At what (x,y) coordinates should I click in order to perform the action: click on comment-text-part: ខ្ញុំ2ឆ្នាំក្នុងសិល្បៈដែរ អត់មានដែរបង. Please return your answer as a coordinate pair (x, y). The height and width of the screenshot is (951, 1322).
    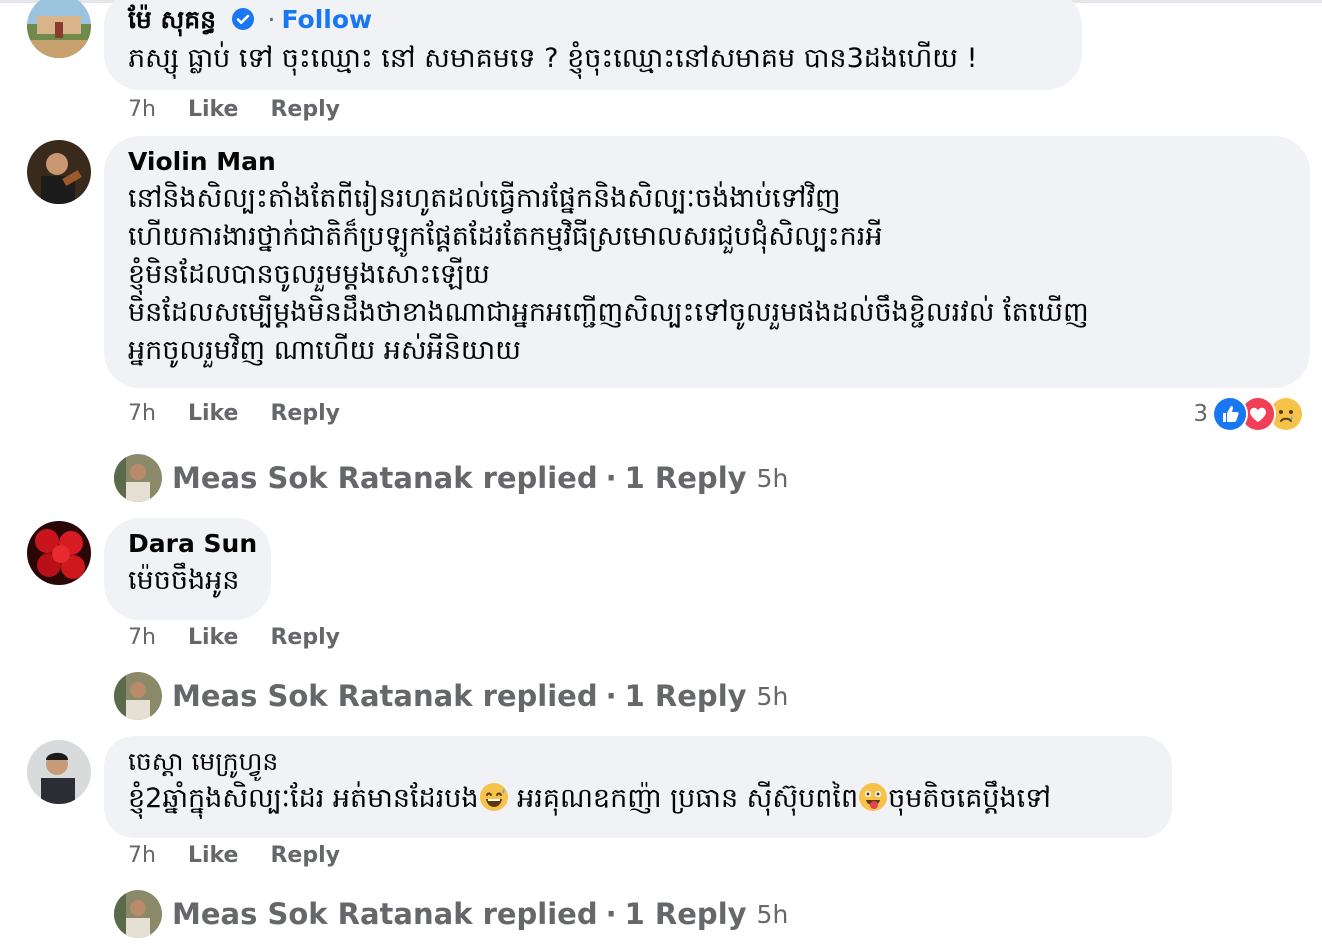
    Looking at the image, I should click on (303, 798).